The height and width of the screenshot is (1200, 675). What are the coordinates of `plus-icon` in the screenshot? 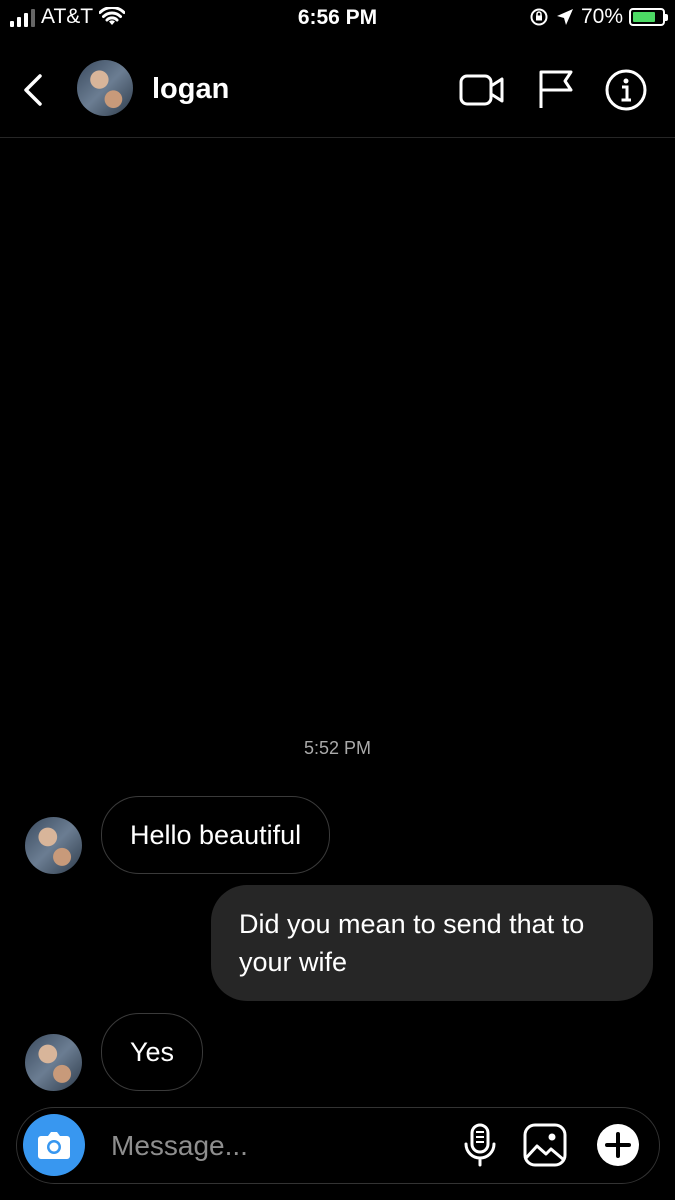 It's located at (618, 1145).